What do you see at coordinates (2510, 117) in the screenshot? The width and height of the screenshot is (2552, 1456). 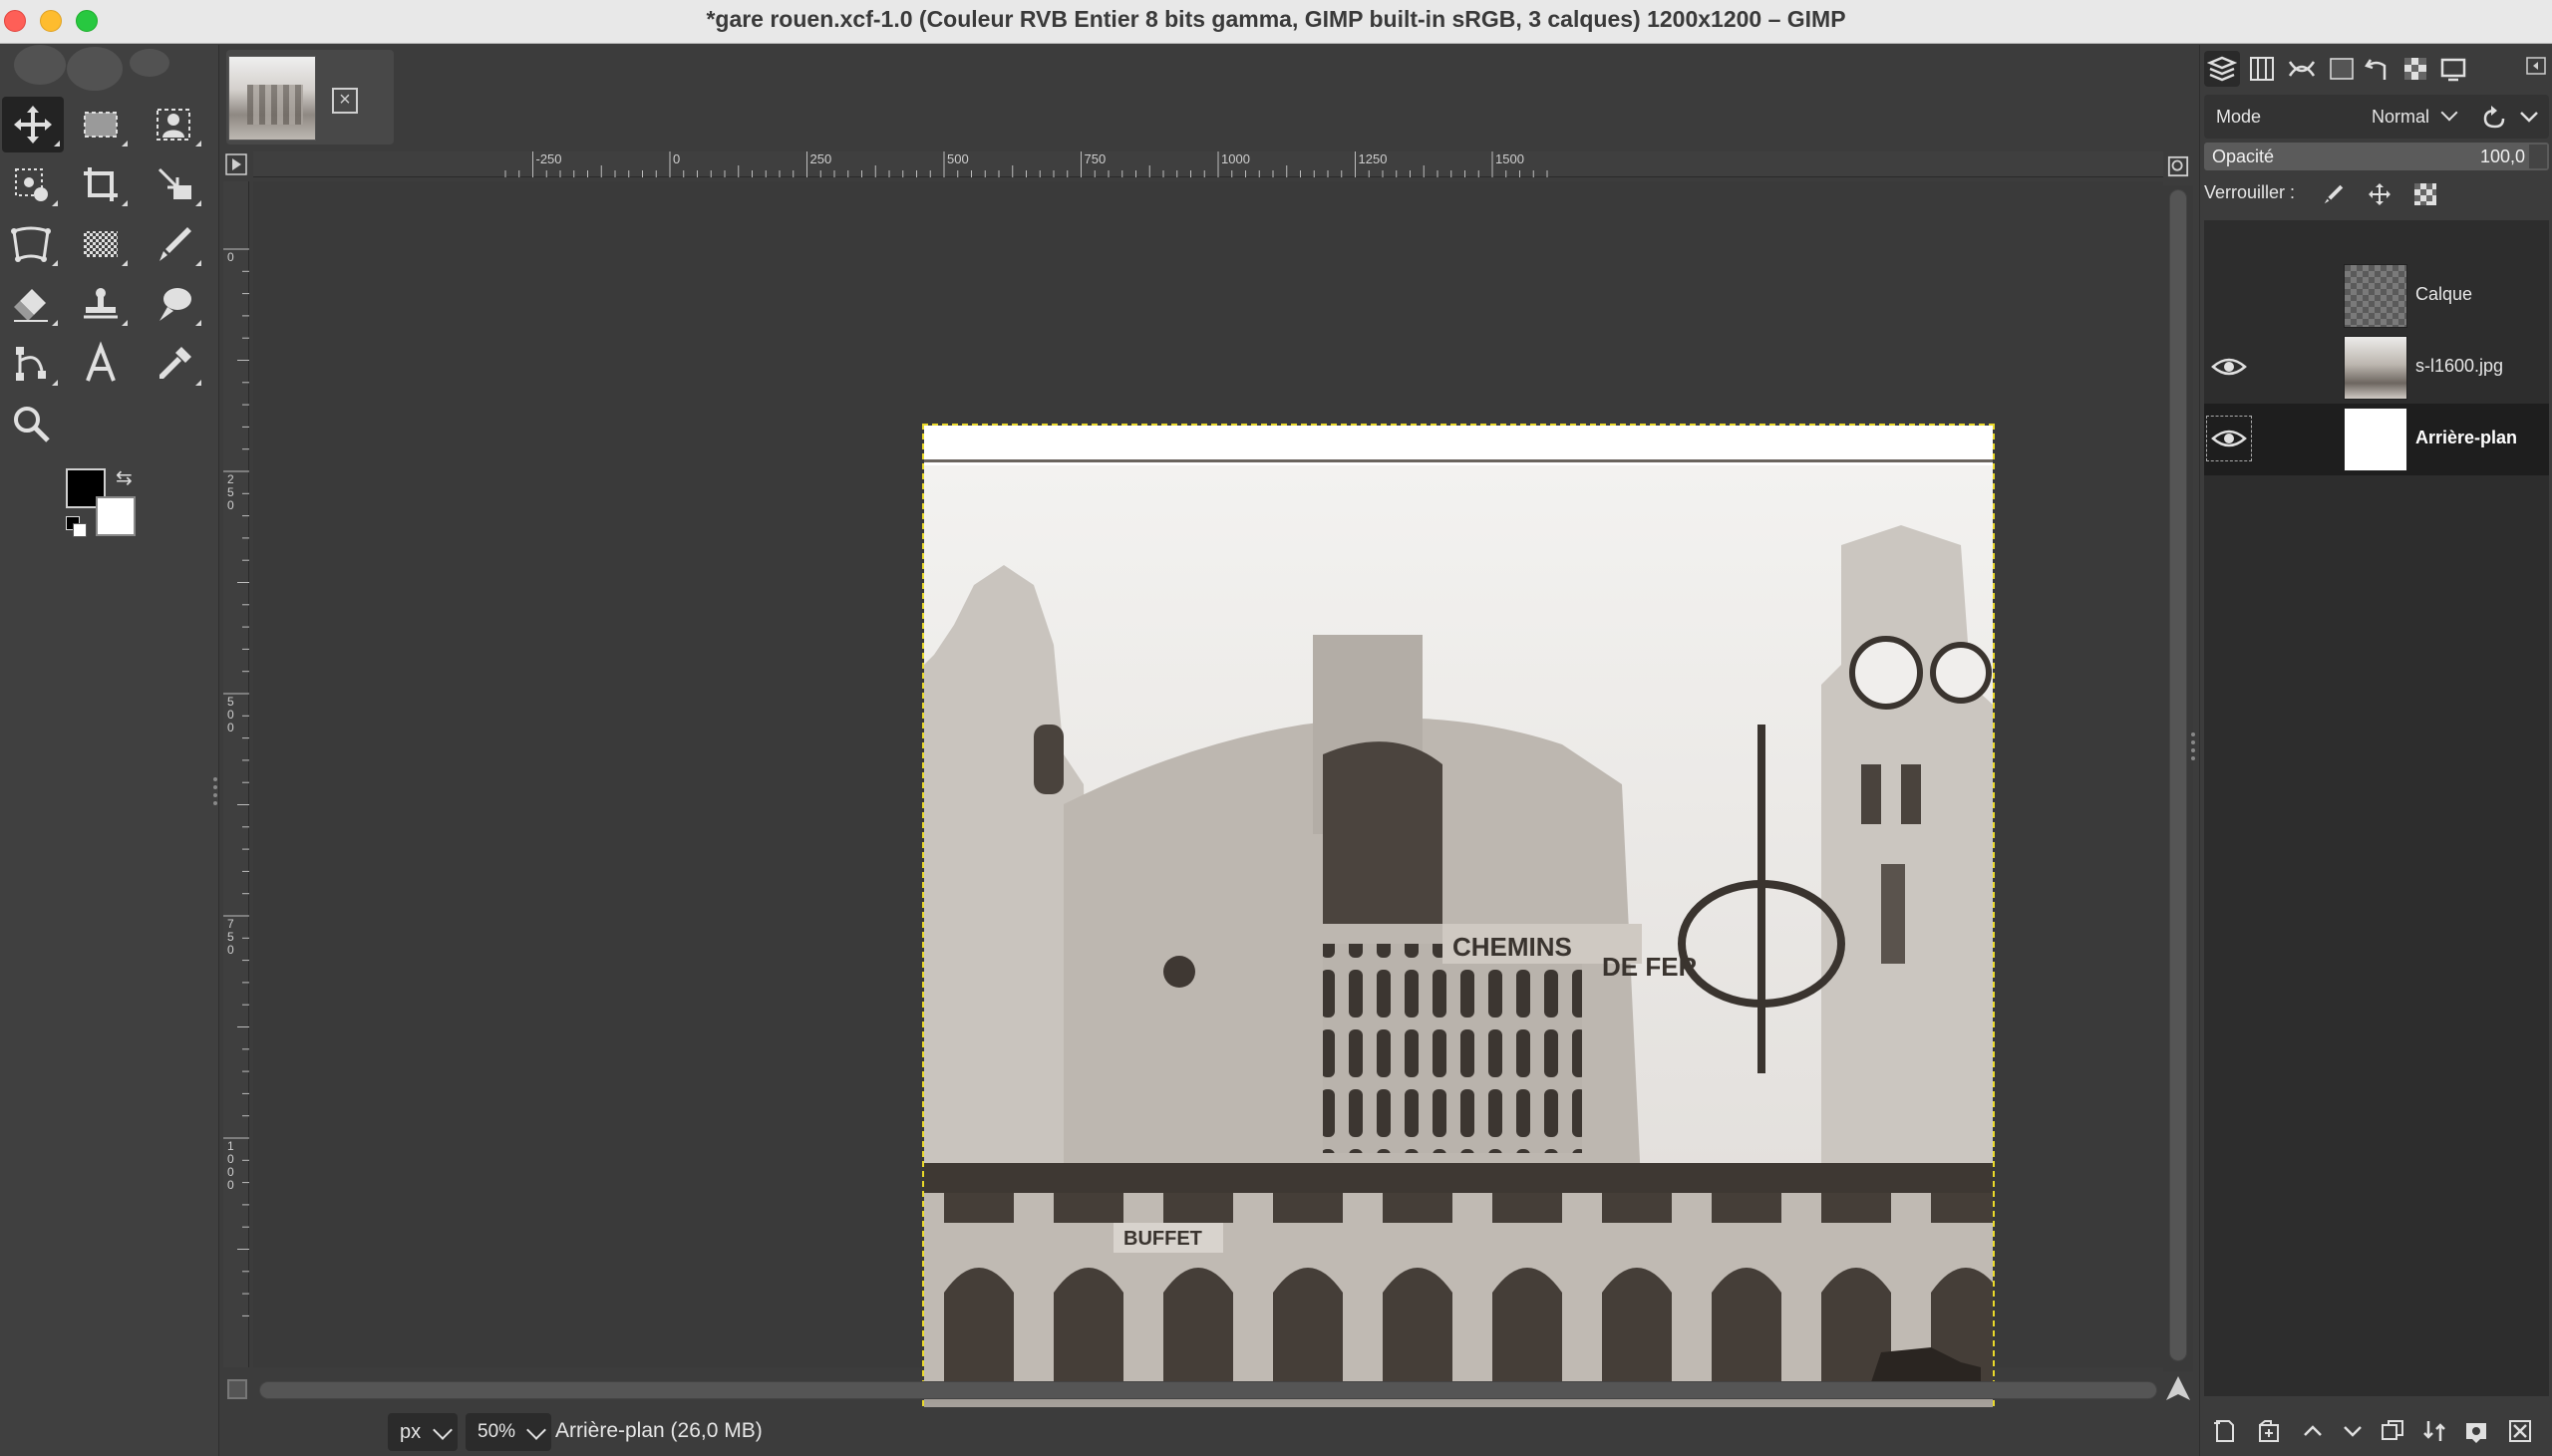 I see `mode-reset-button` at bounding box center [2510, 117].